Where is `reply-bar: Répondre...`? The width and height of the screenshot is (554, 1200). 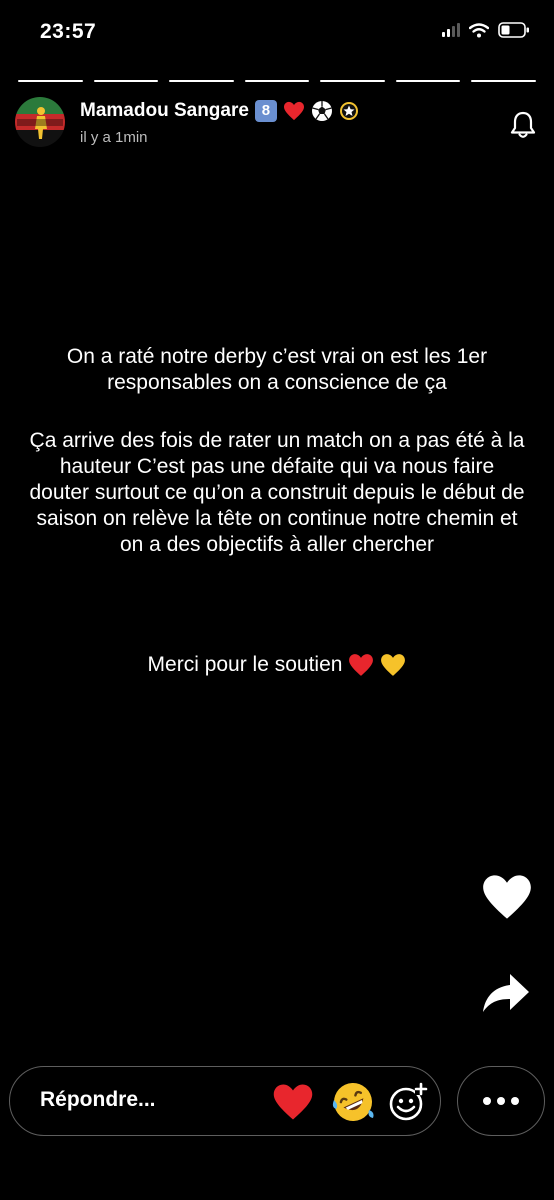 reply-bar: Répondre... is located at coordinates (225, 1101).